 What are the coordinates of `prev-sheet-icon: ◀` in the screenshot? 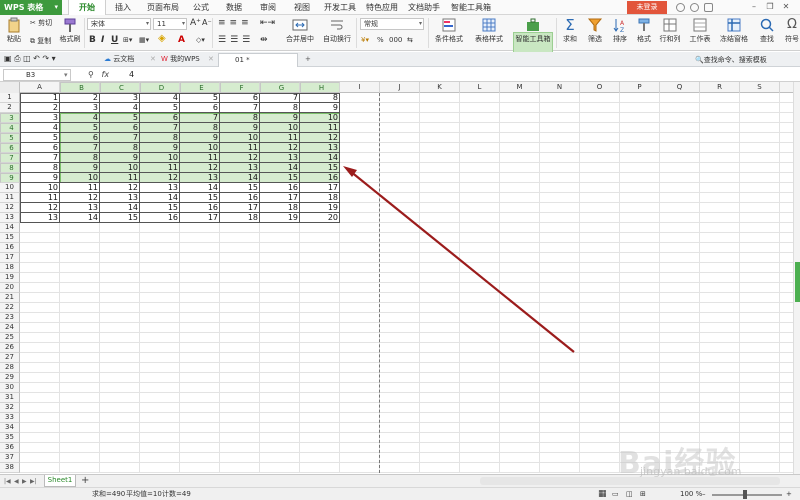 It's located at (16, 481).